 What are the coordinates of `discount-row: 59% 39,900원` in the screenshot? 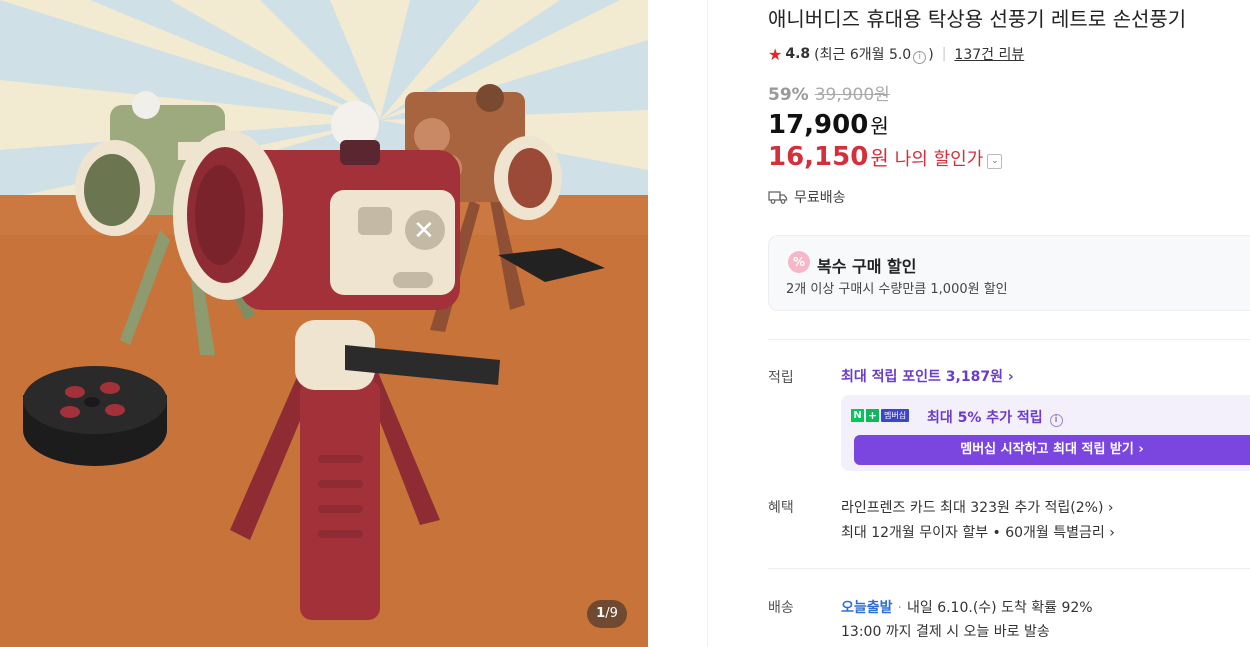 It's located at (829, 92).